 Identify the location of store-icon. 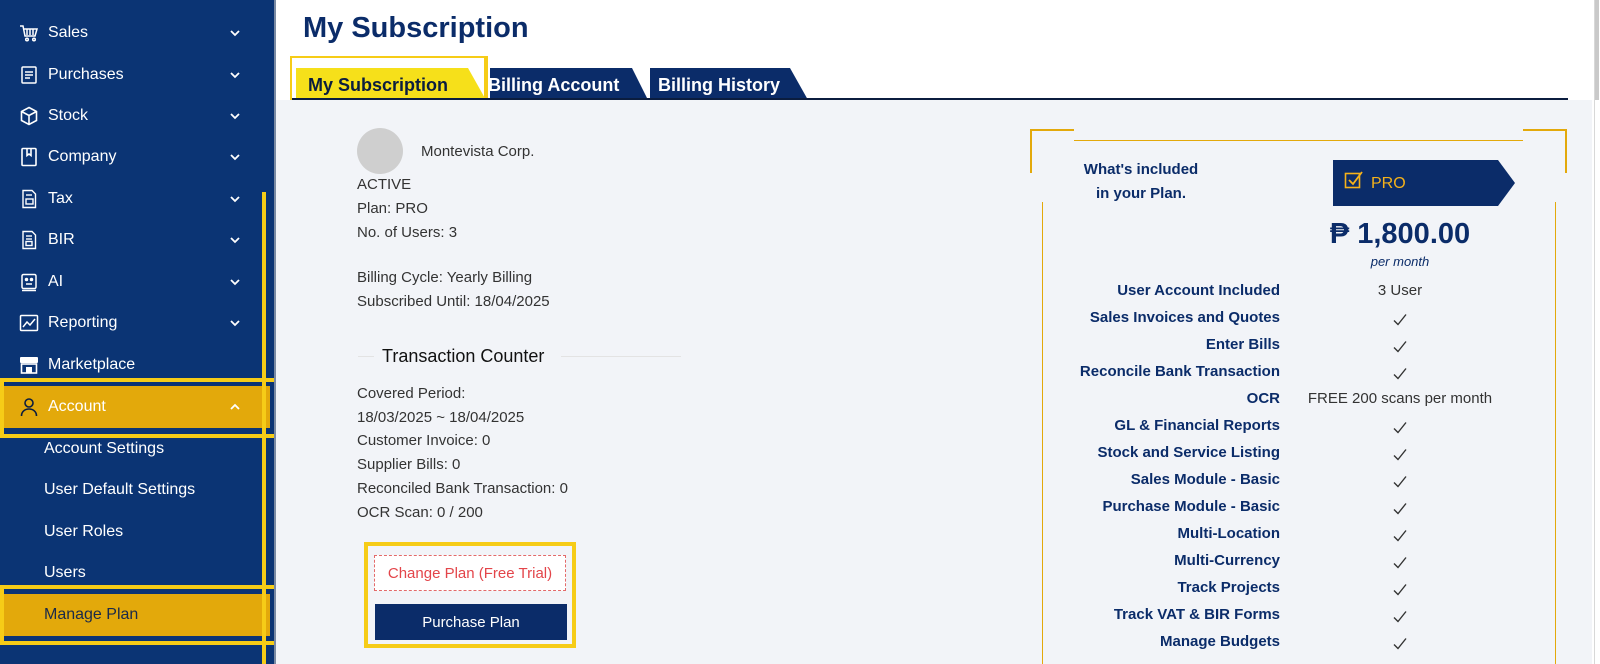
(29, 365).